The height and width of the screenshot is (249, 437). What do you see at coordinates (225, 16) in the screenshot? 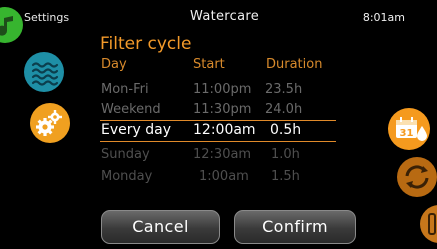
I see `screen-title: Watercare` at bounding box center [225, 16].